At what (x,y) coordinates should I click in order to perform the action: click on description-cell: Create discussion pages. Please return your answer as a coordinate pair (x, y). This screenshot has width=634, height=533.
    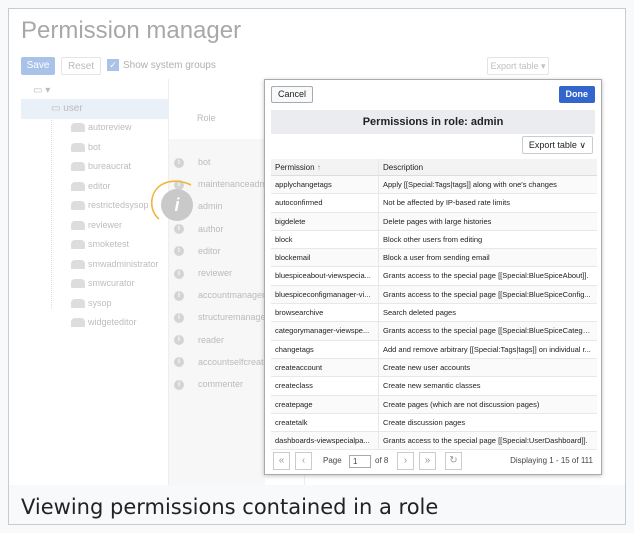
    Looking at the image, I should click on (424, 422).